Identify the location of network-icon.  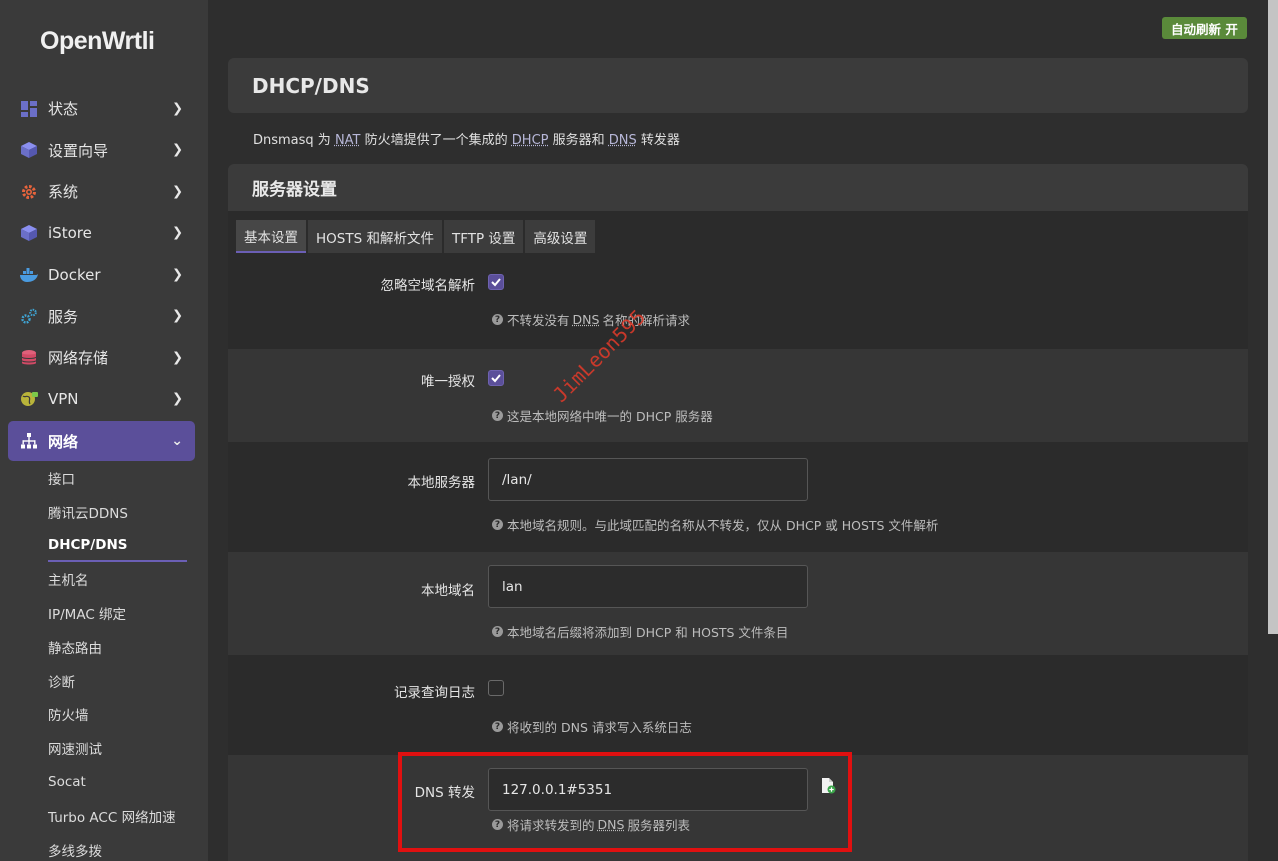
(29, 441).